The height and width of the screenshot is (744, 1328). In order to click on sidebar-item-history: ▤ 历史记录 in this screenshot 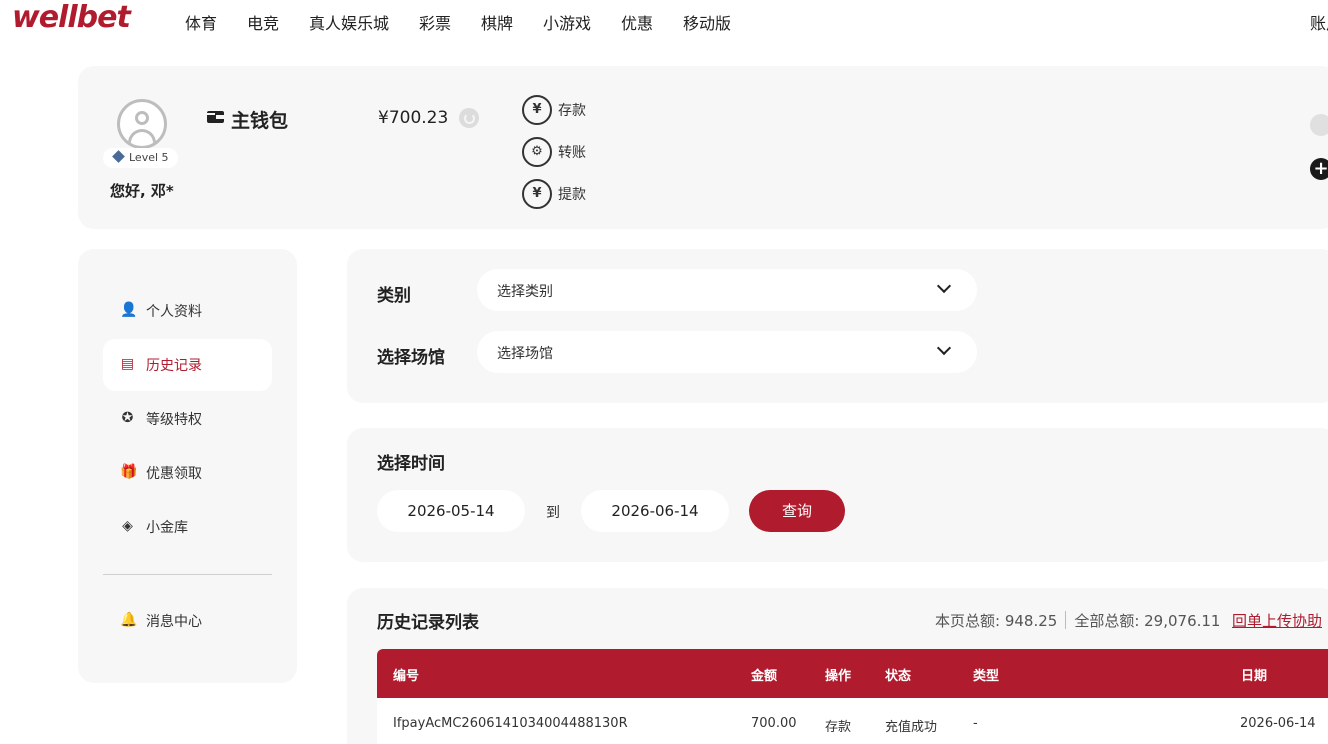, I will do `click(187, 365)`.